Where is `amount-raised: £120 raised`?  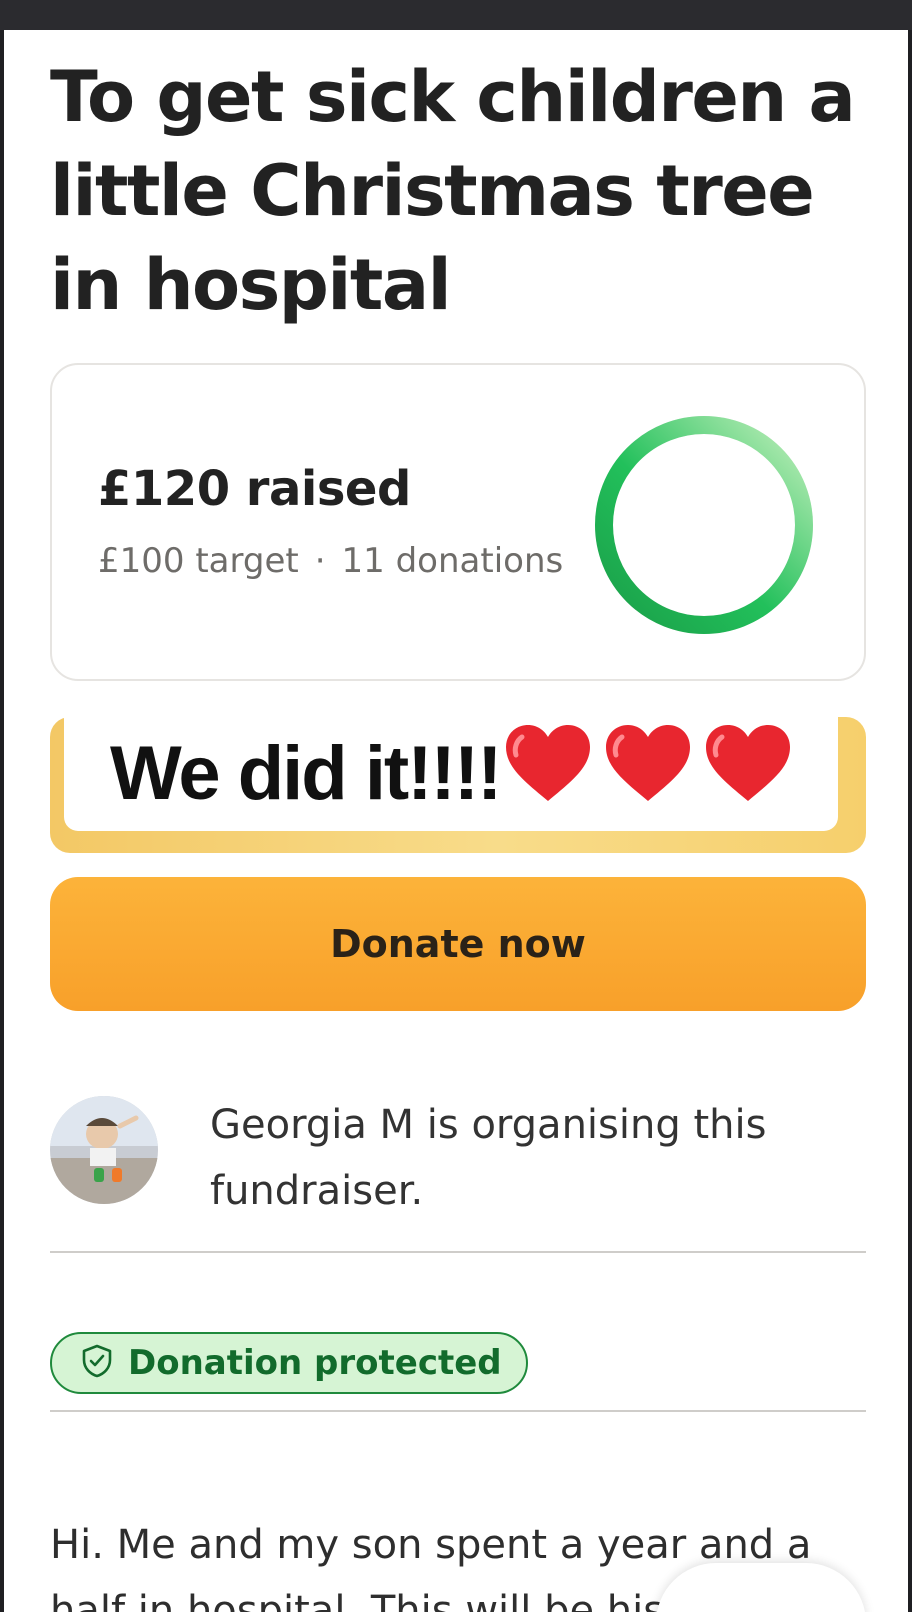
amount-raised: £120 raised is located at coordinates (254, 489).